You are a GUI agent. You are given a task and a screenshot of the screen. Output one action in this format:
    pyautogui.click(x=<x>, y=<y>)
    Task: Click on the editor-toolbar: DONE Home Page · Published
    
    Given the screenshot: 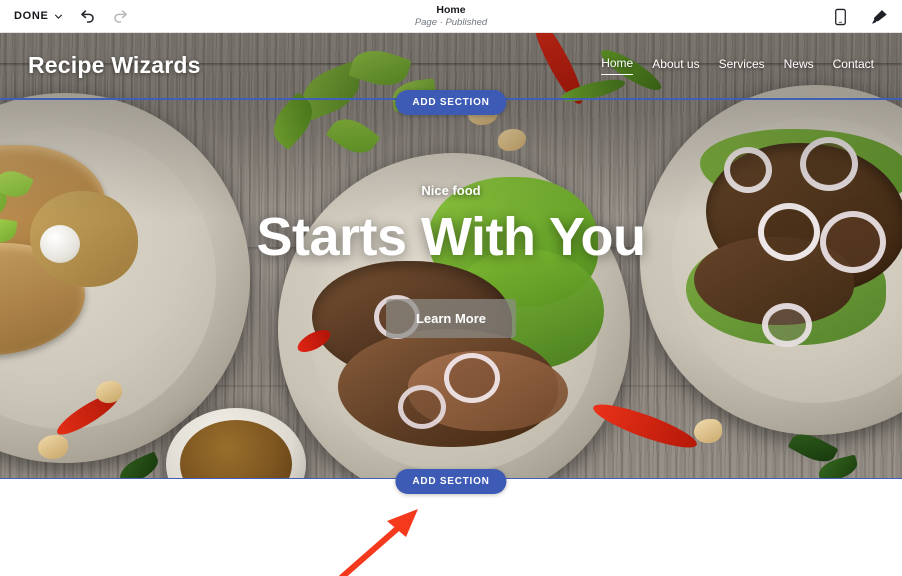 What is the action you would take?
    pyautogui.click(x=451, y=16)
    